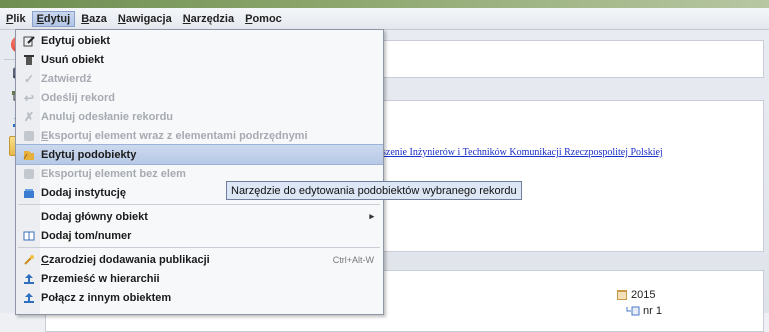 This screenshot has width=769, height=332. I want to click on menu-item-add-main-object: Dodaj główny obiekt ▸, so click(199, 216).